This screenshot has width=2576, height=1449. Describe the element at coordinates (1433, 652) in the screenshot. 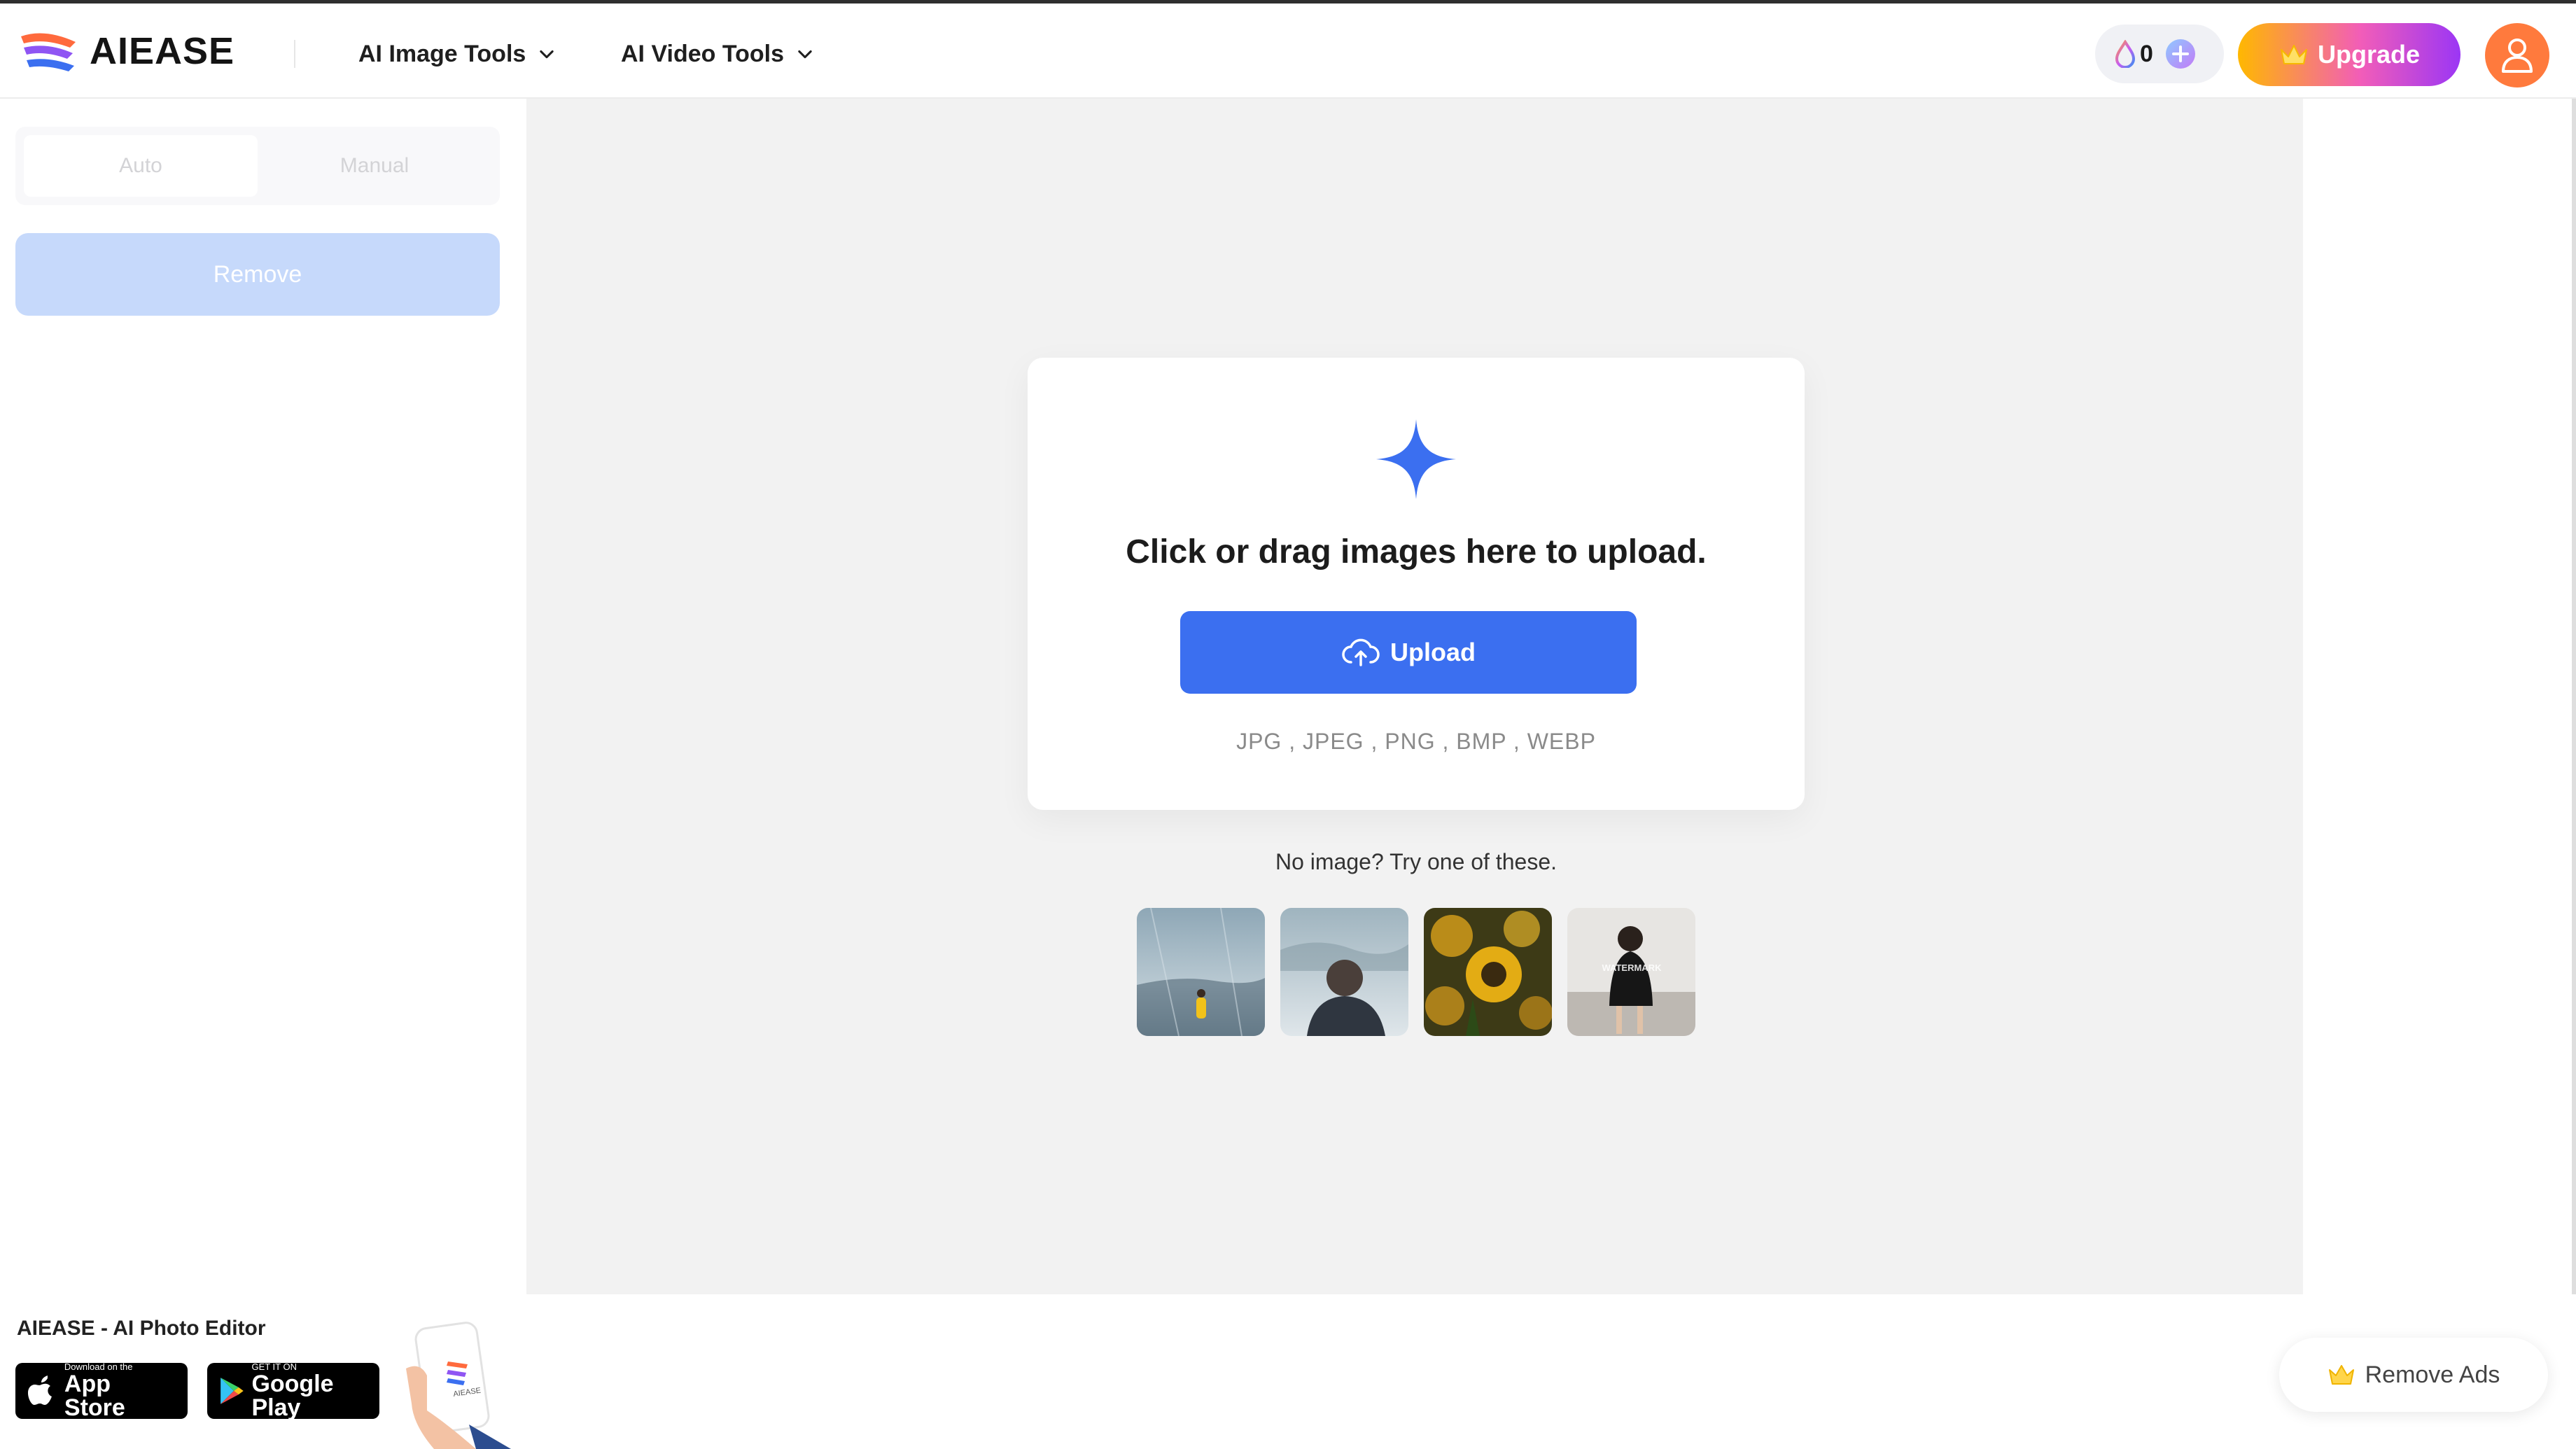

I see `upload-button-label: Upload` at that location.